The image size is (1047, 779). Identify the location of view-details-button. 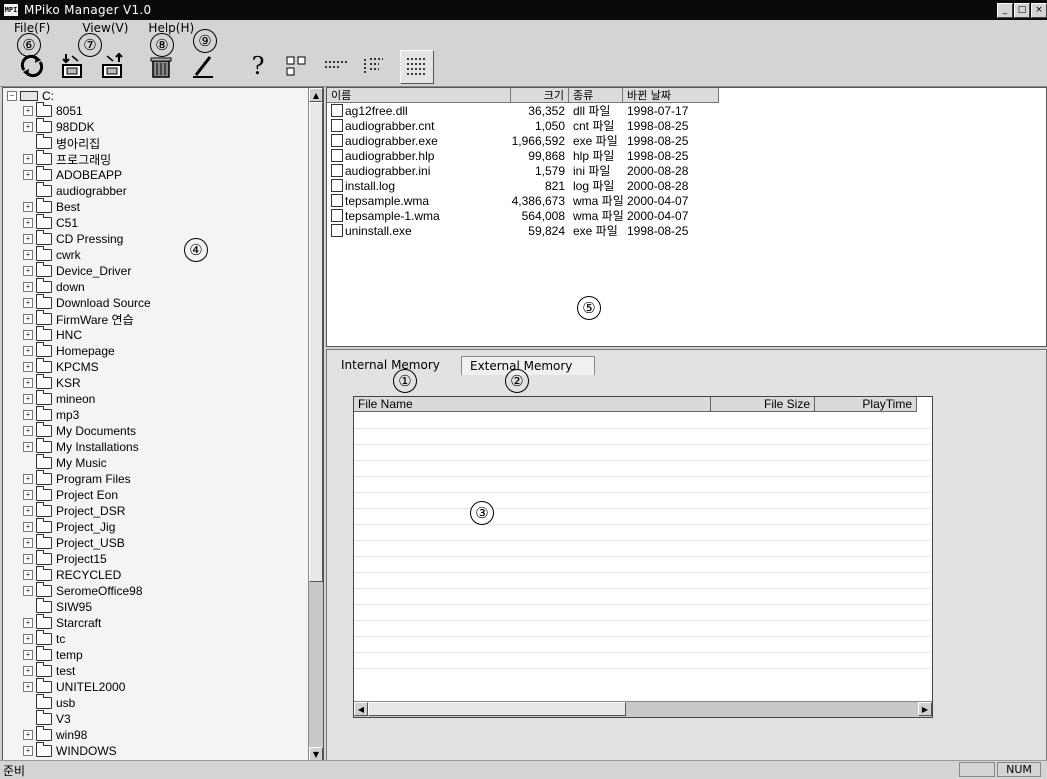
(417, 67).